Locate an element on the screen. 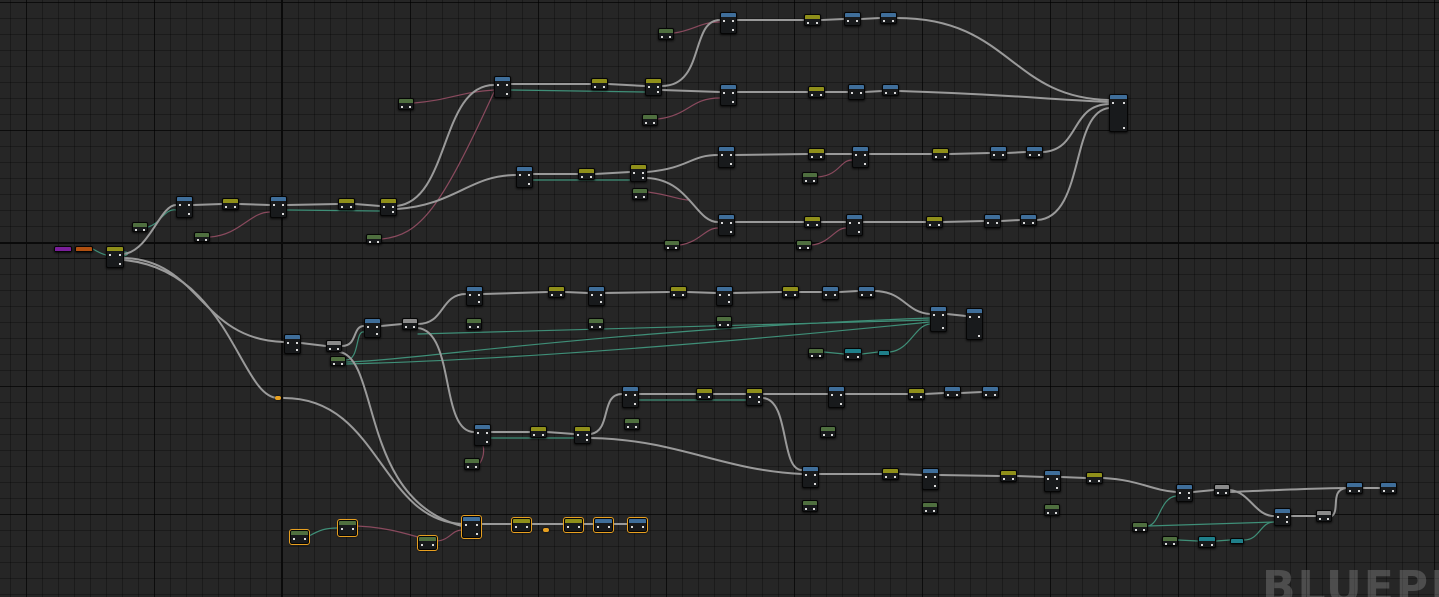  event-node is located at coordinates (84, 249).